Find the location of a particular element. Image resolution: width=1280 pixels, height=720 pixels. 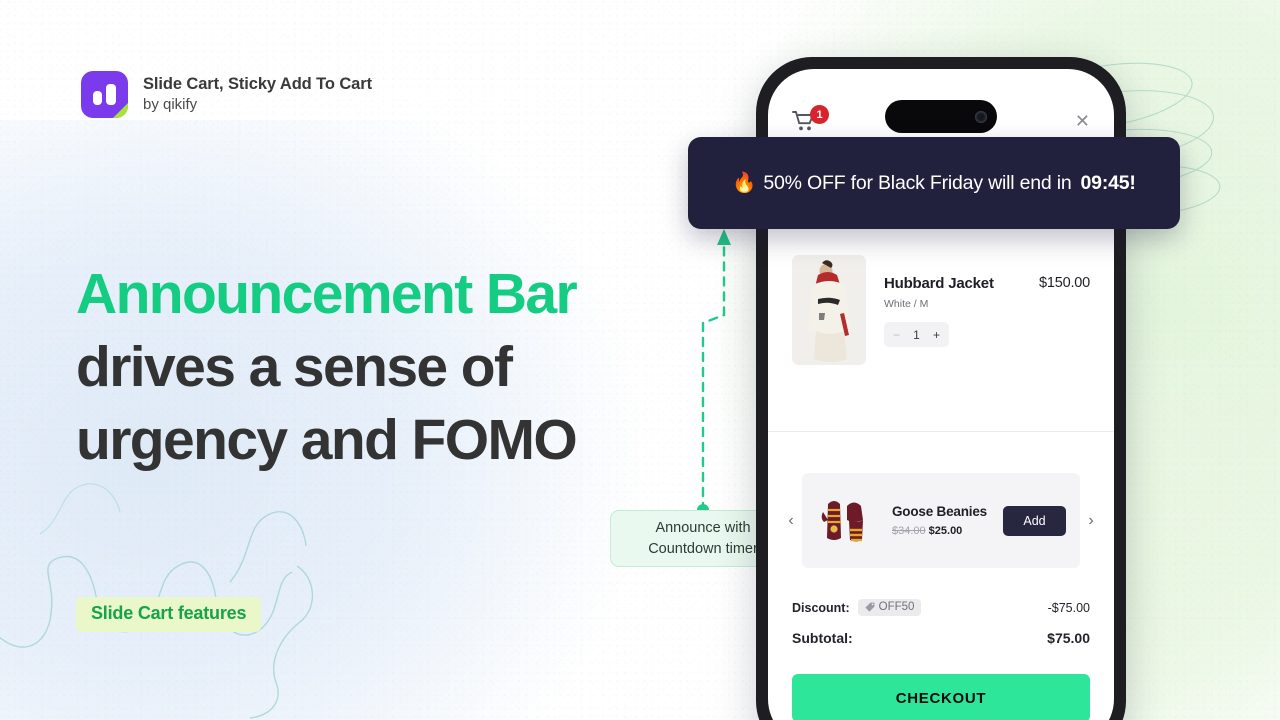

subtotal-amount: $75.00 is located at coordinates (1068, 637).